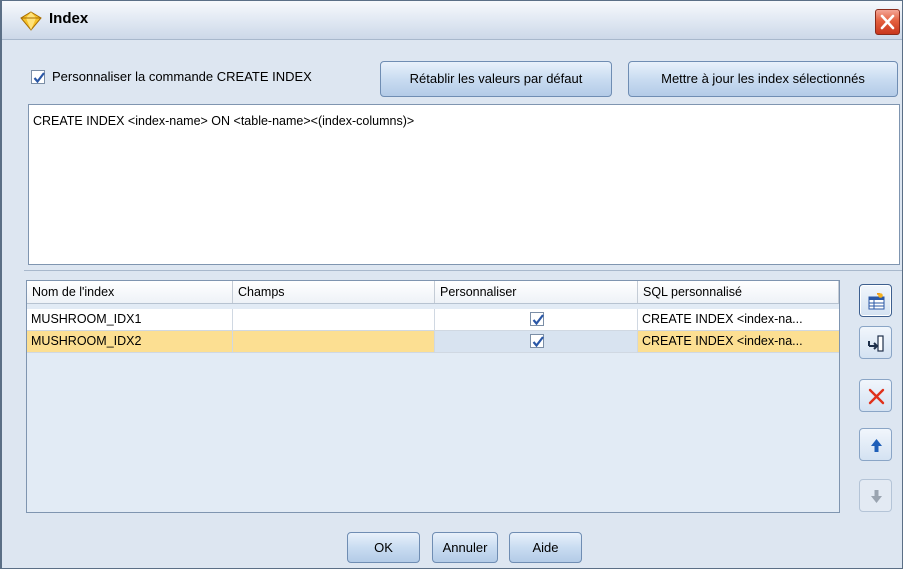 The image size is (903, 569). I want to click on title-bar: Index, so click(452, 20).